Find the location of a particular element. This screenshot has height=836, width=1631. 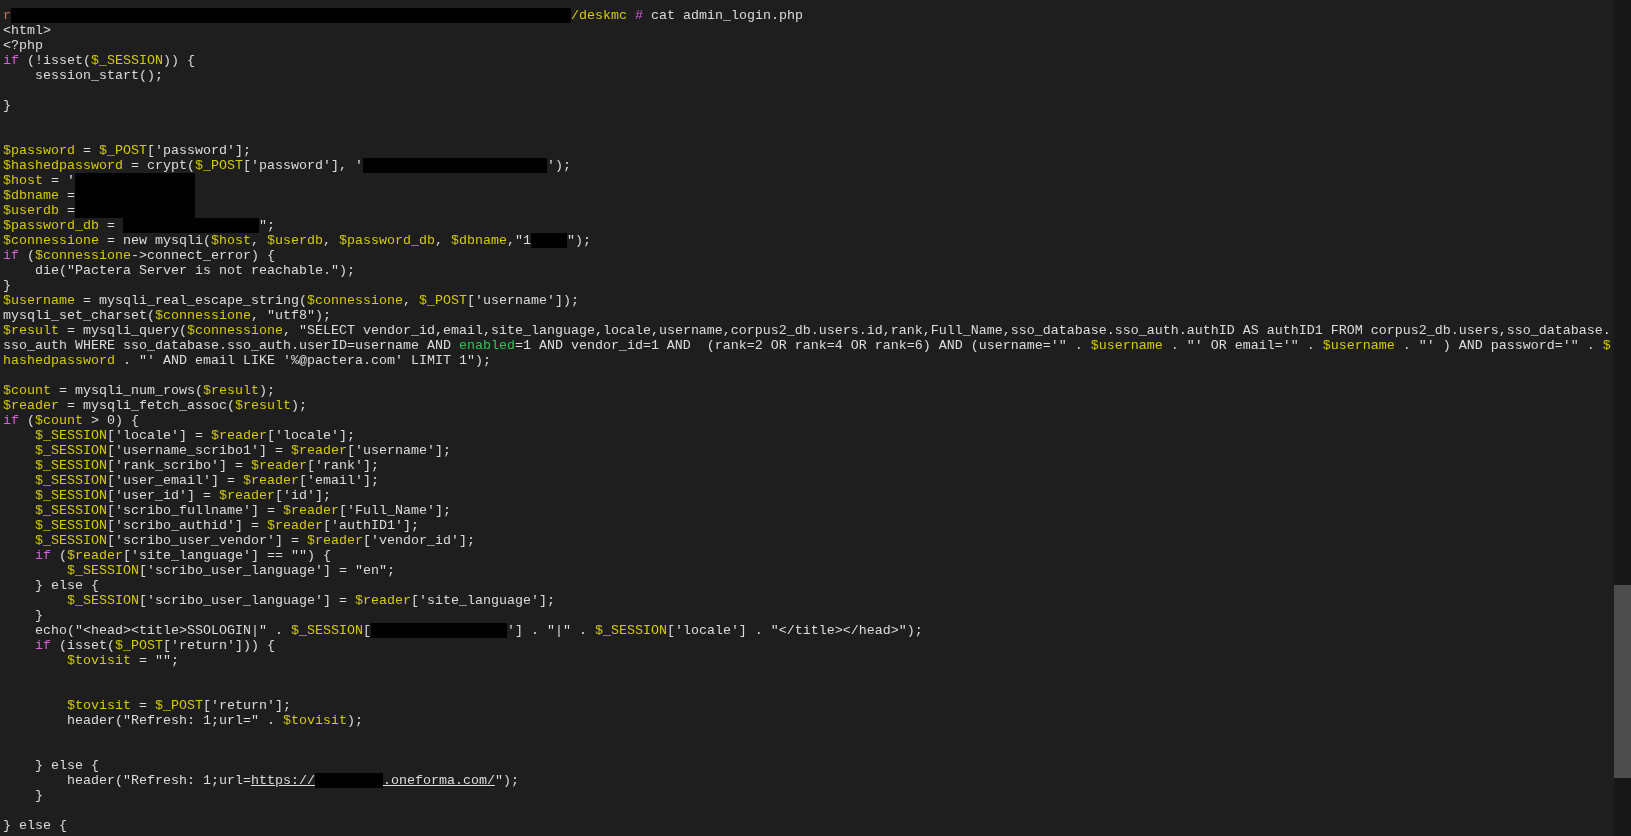

code-text: '] . "|" . $_SESSION['locale'] . "</title></head>"); is located at coordinates (714, 630).